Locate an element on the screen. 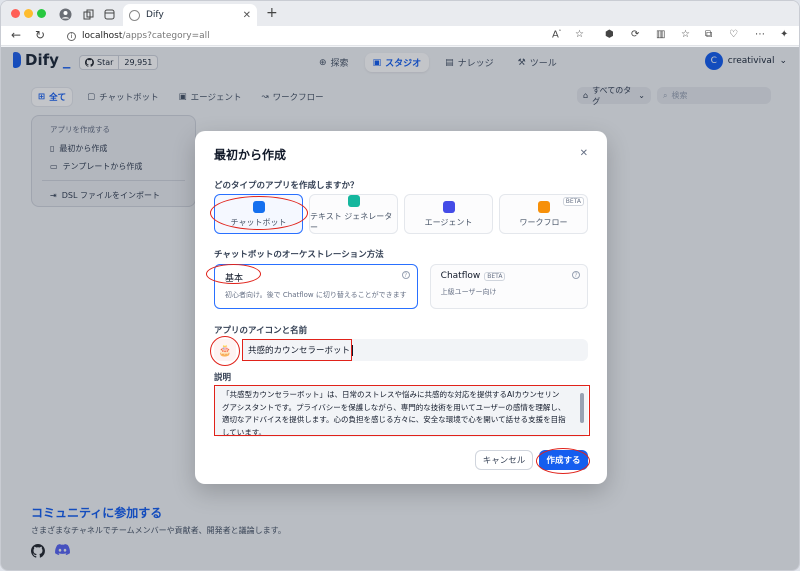 The image size is (800, 571). text-generator-icon is located at coordinates (353, 201).